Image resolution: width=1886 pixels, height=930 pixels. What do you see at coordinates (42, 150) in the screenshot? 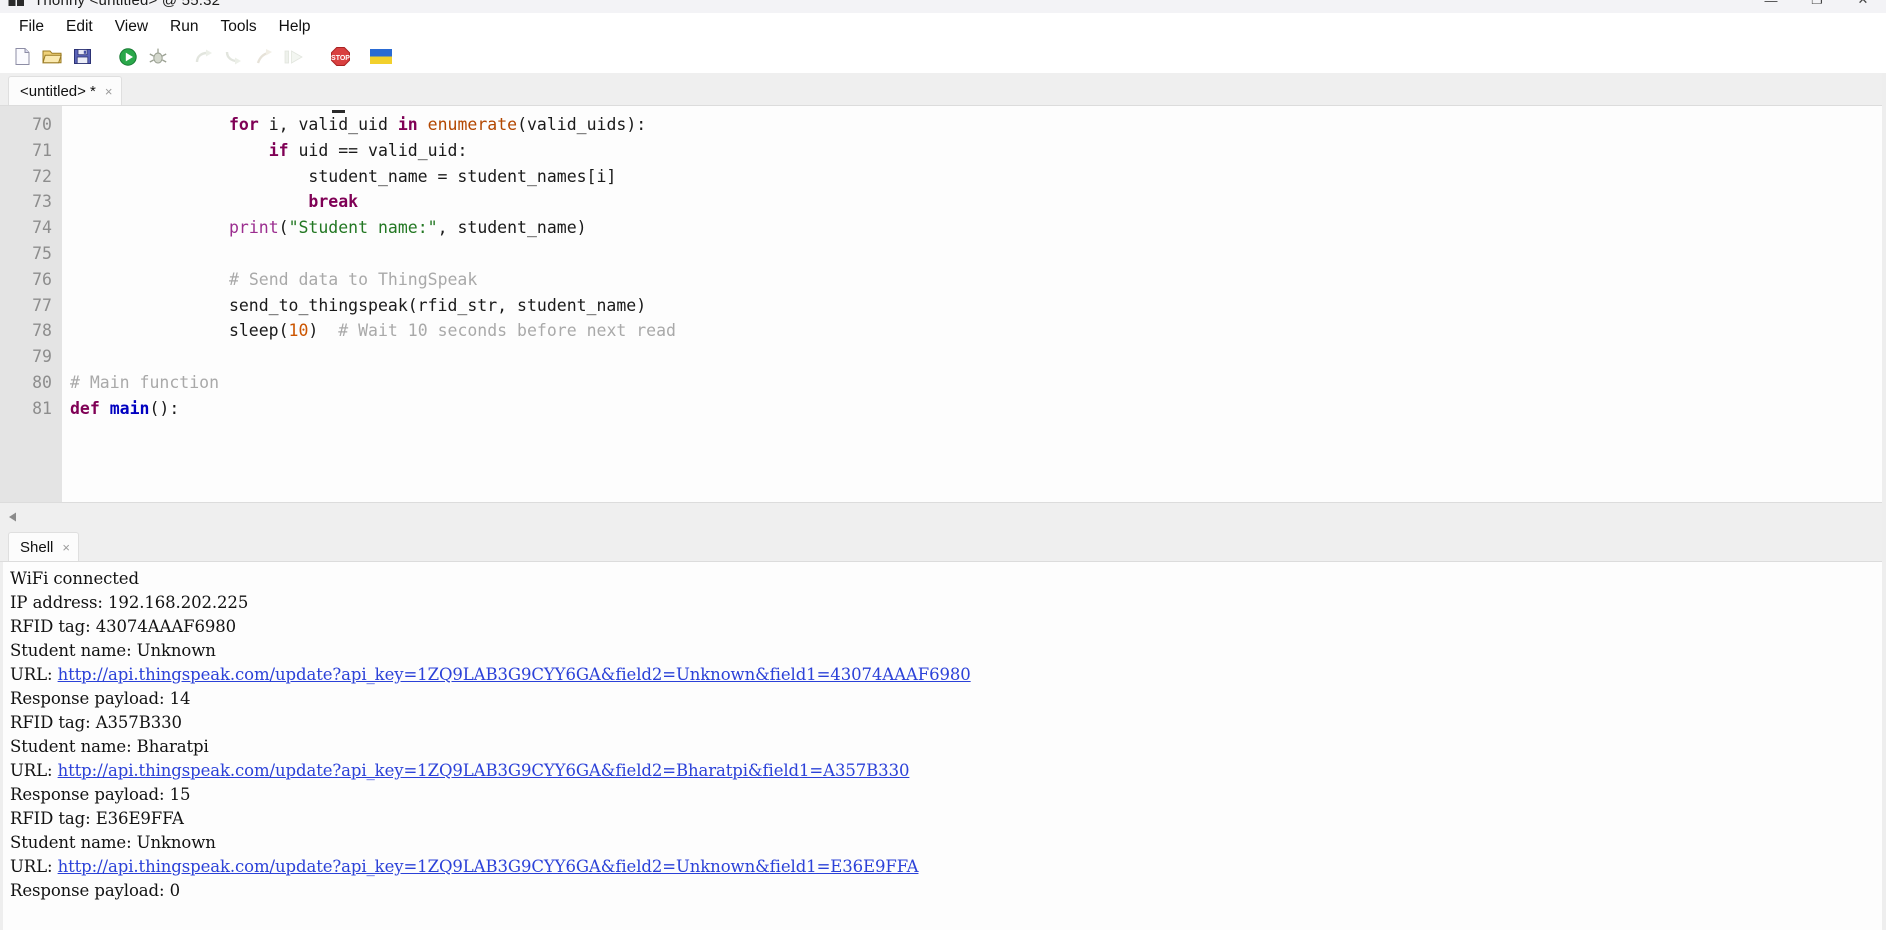
I see `line-number: 71` at bounding box center [42, 150].